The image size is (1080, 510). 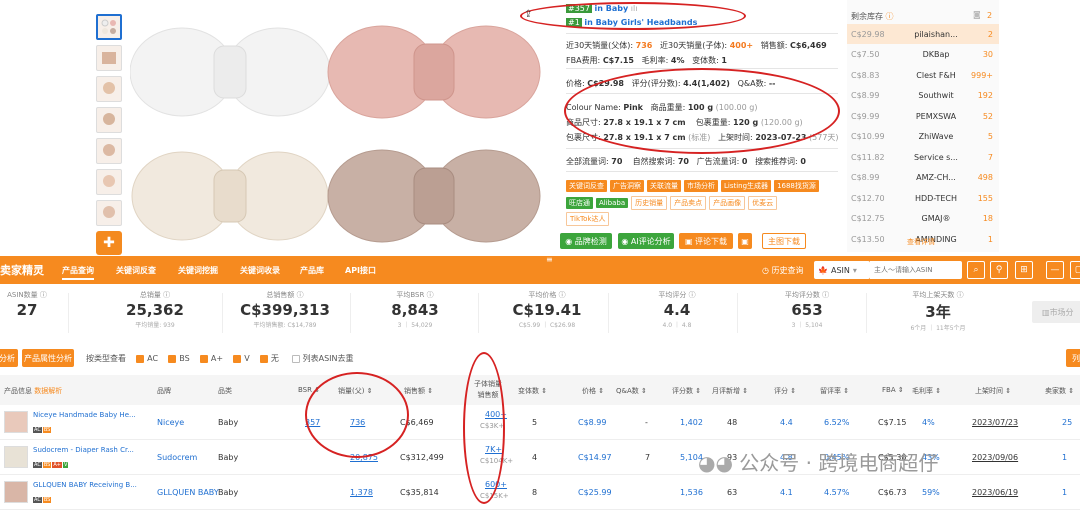 I want to click on stock-seller: HDD-TECH, so click(x=936, y=198).